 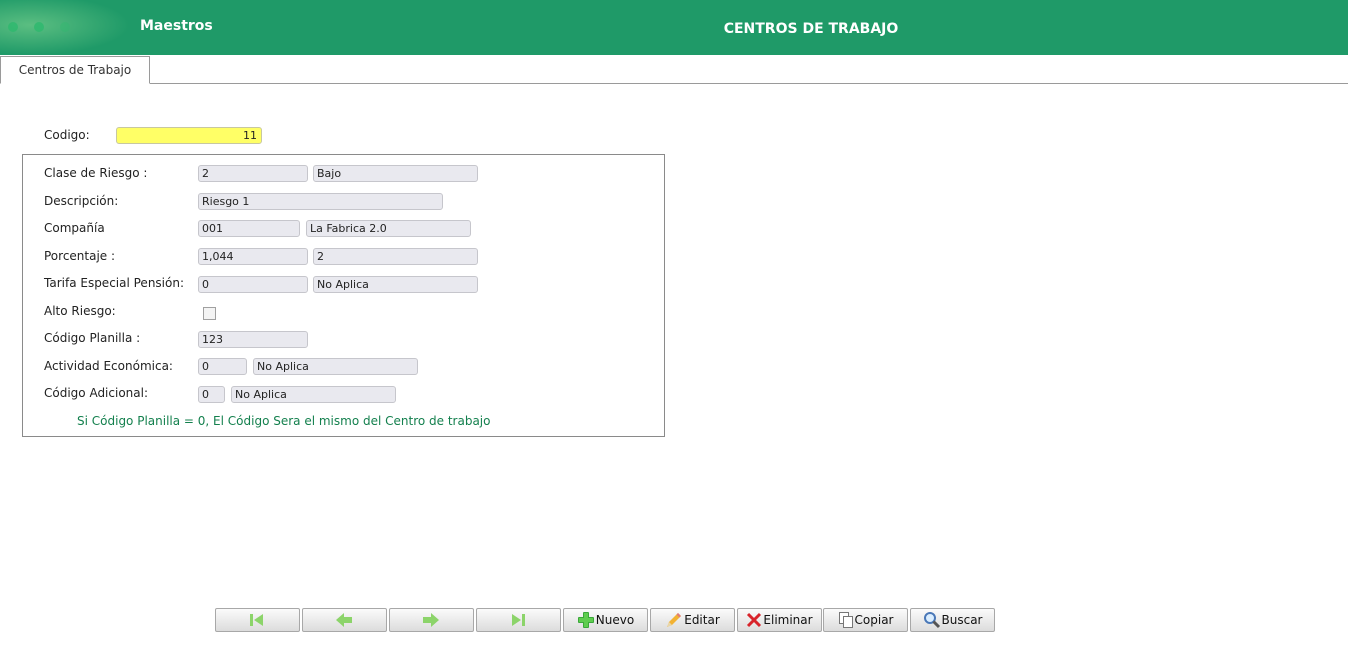 What do you see at coordinates (788, 620) in the screenshot?
I see `eliminar-label: Eliminar` at bounding box center [788, 620].